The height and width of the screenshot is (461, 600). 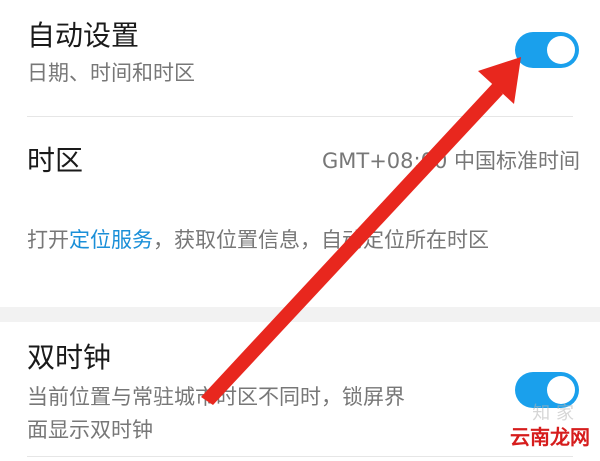 I want to click on divider, so click(x=300, y=456).